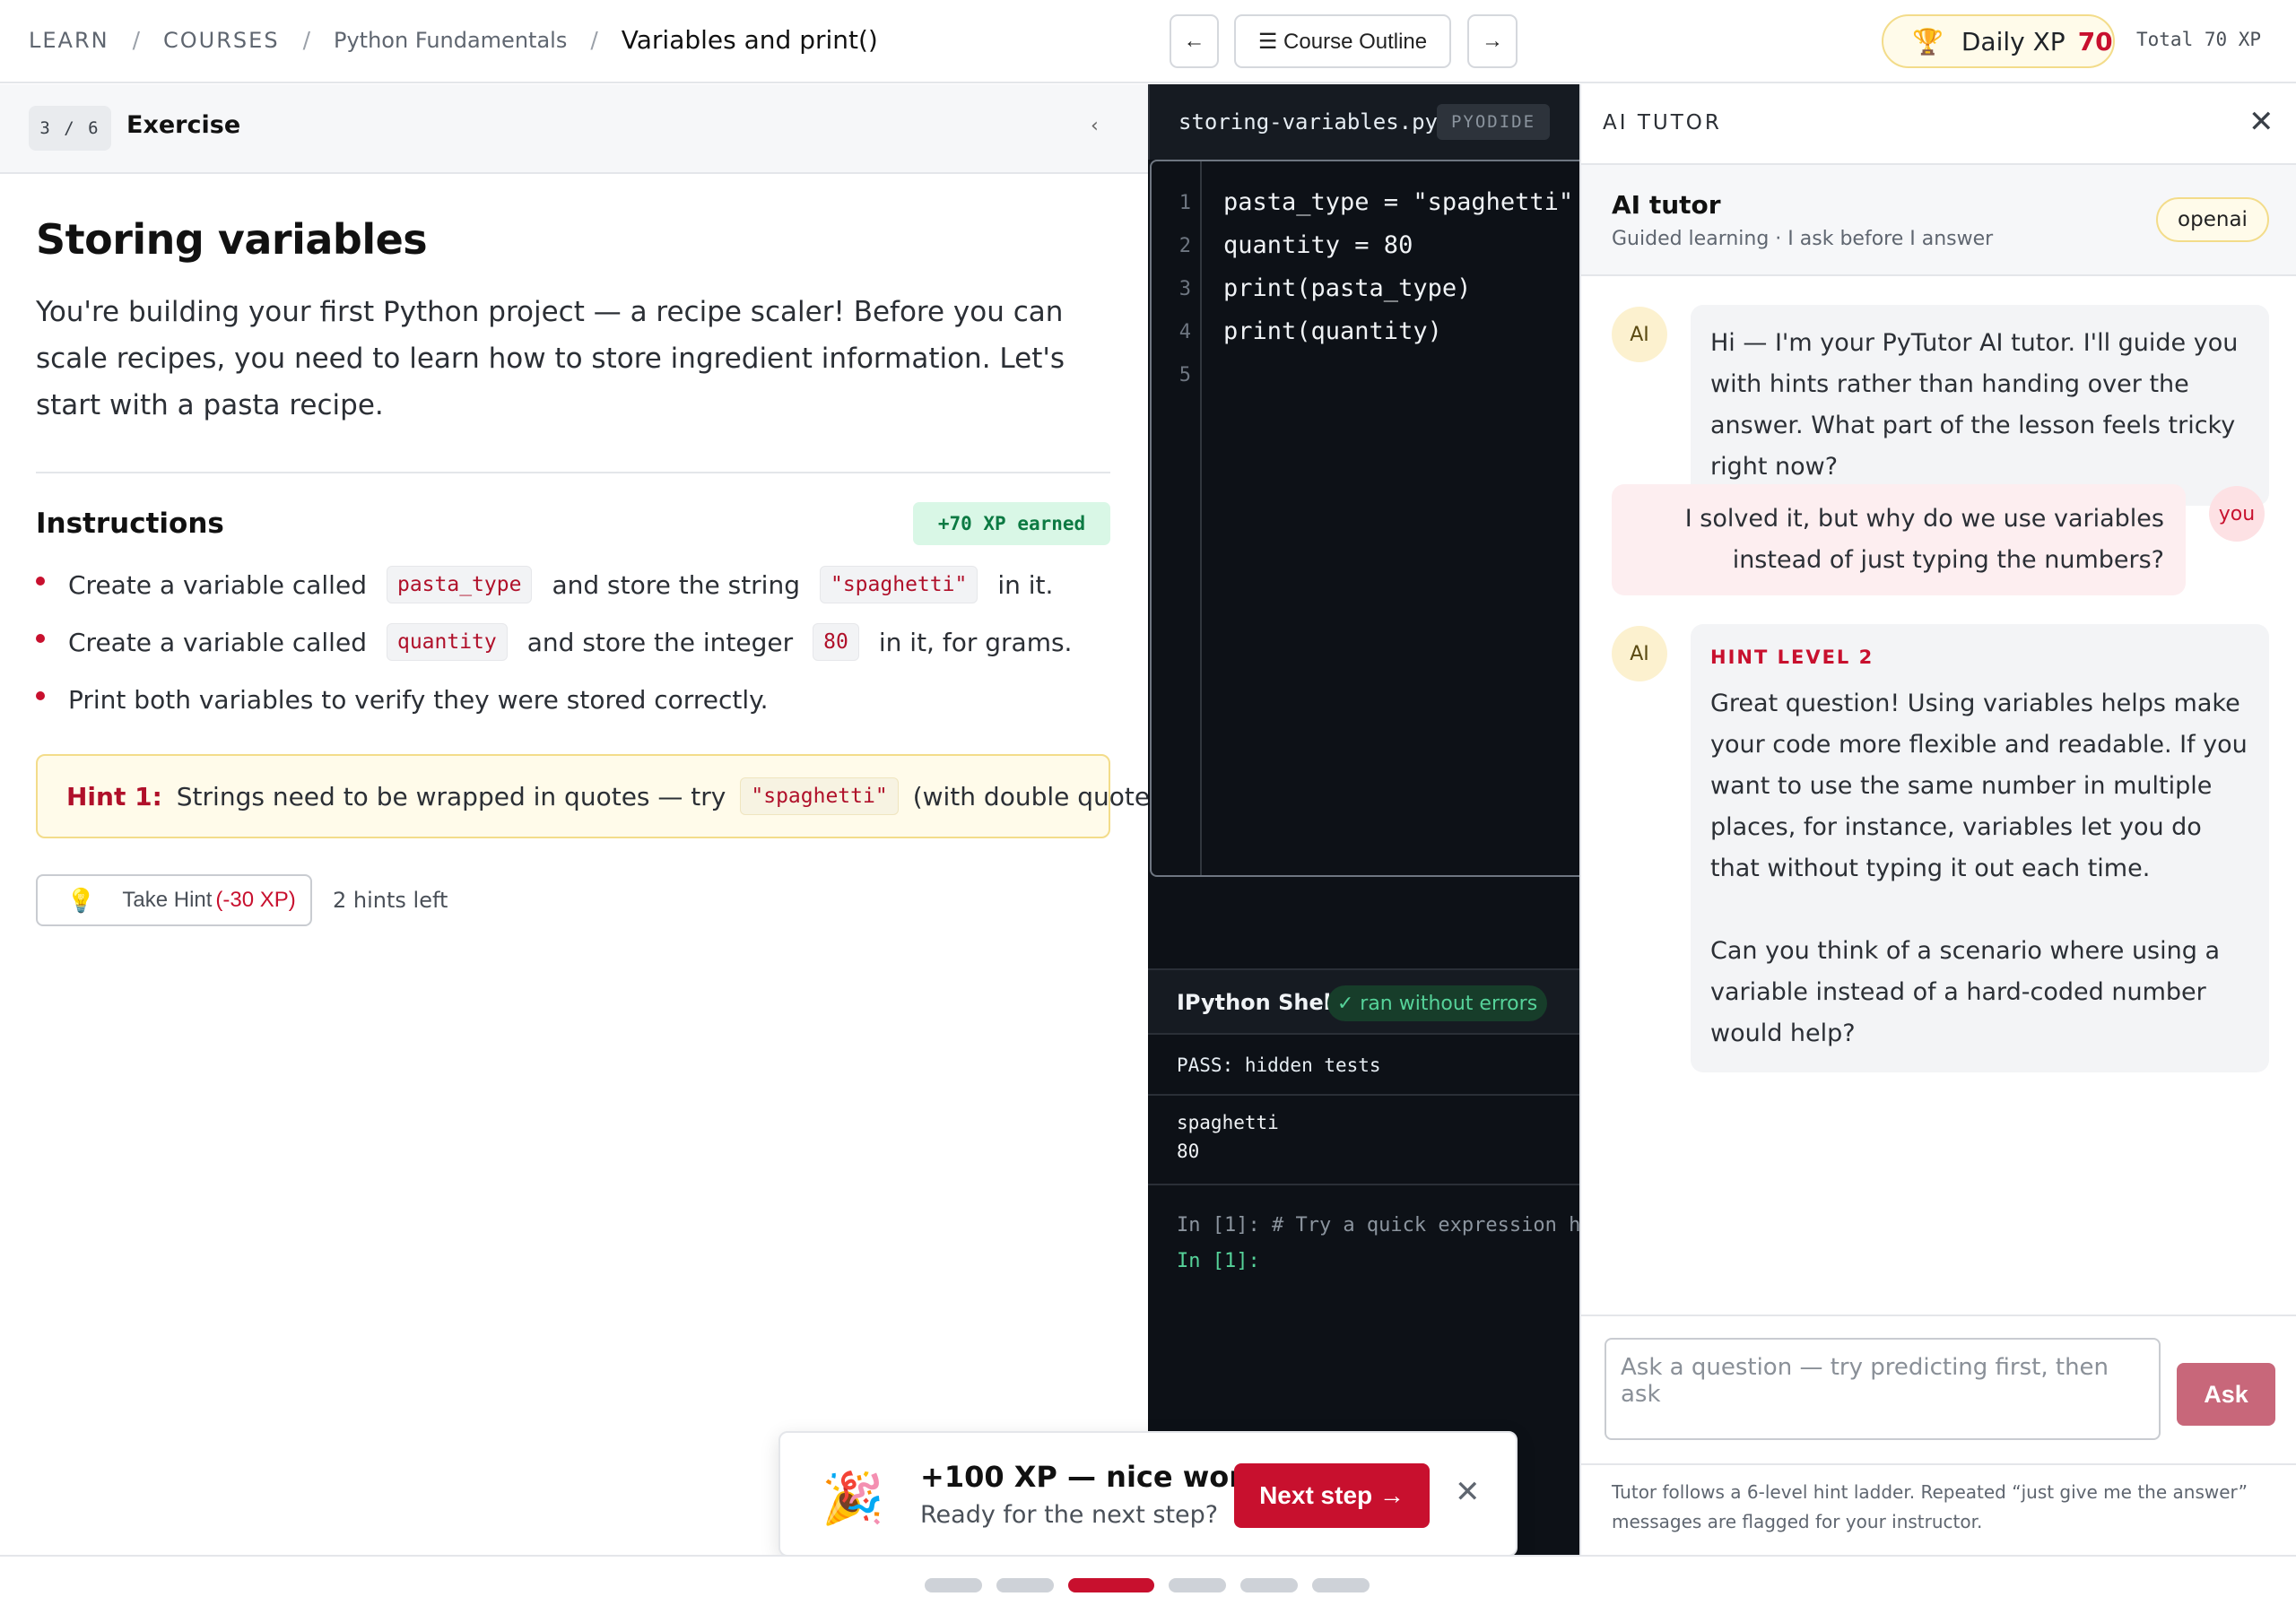 The height and width of the screenshot is (1614, 2296). I want to click on collapse-panel-button: ‹, so click(1095, 126).